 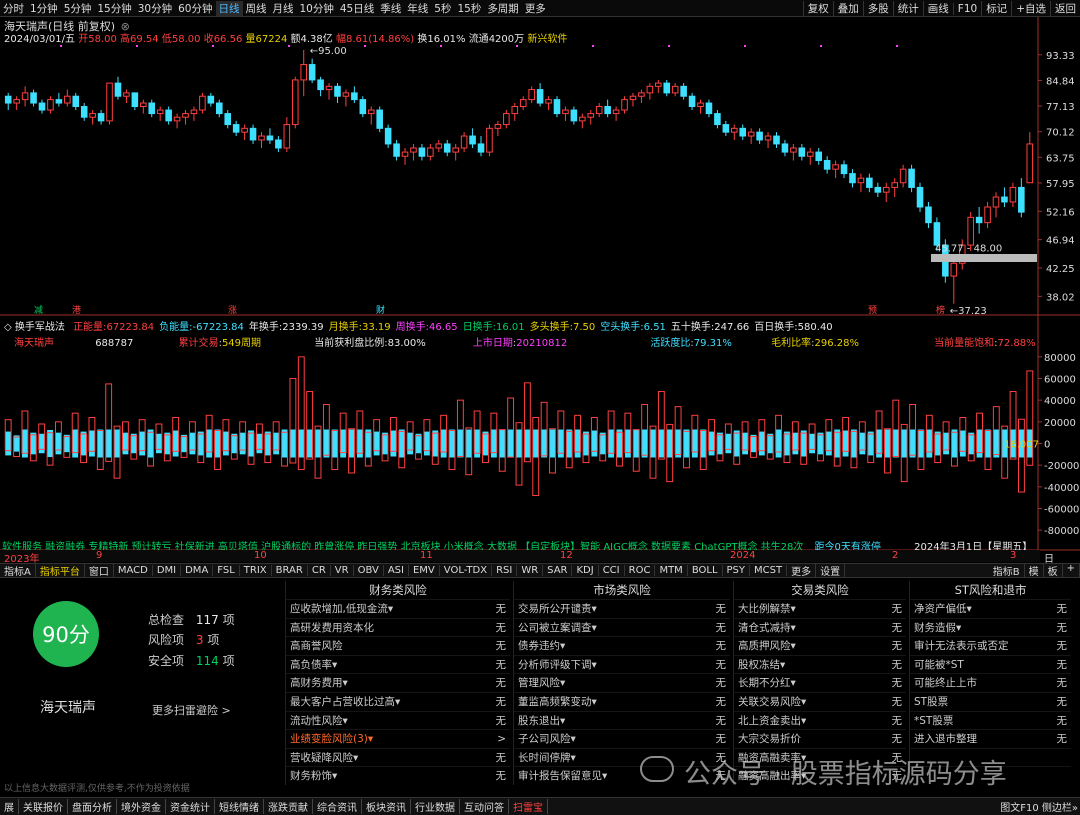 What do you see at coordinates (622, 738) in the screenshot?
I see `risk-row: 子公司风险▾ 无` at bounding box center [622, 738].